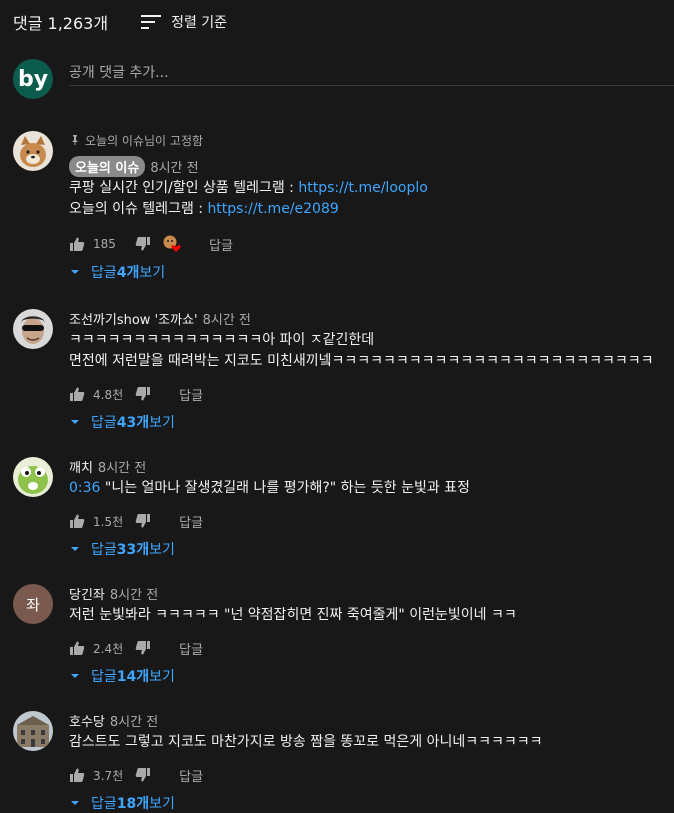  I want to click on comment-line: ㅋㅋㅋㅋㅋㅋㅋㅋㅋㅋㅋㅋㅋㅋㅋ아 파이 ㅈ같긴한데, so click(222, 340).